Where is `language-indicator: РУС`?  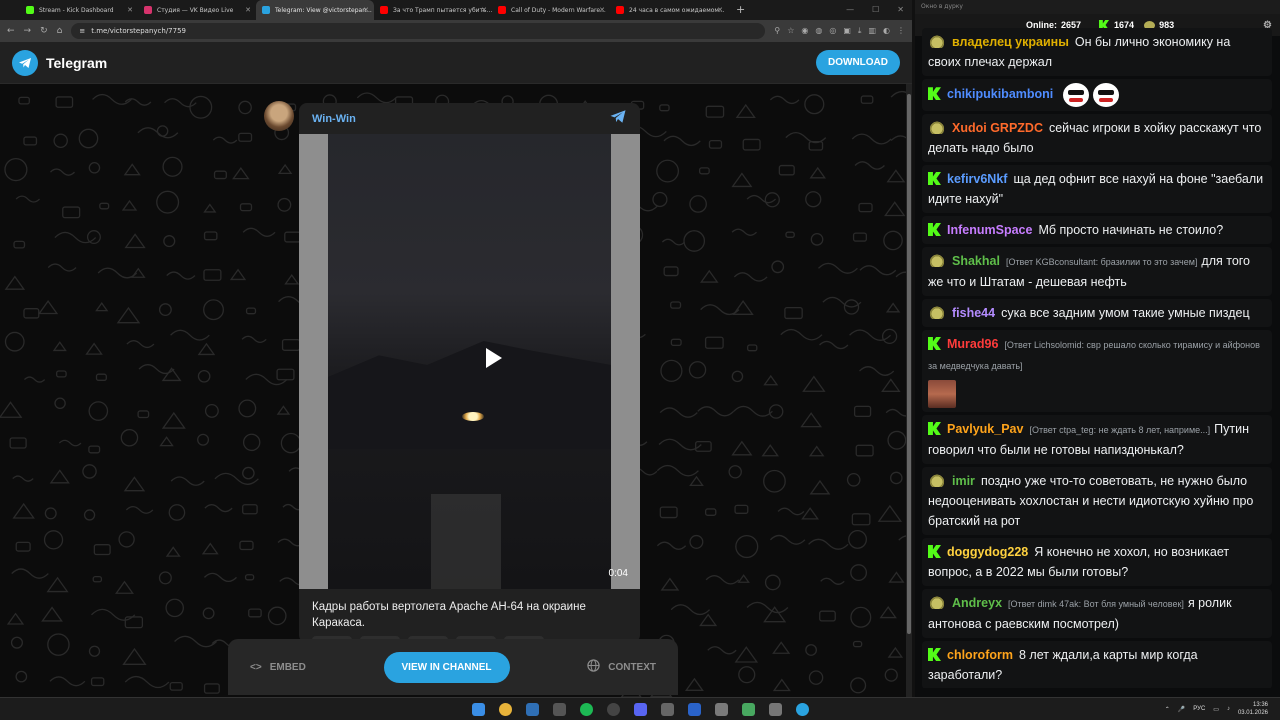
language-indicator: РУС is located at coordinates (1199, 709).